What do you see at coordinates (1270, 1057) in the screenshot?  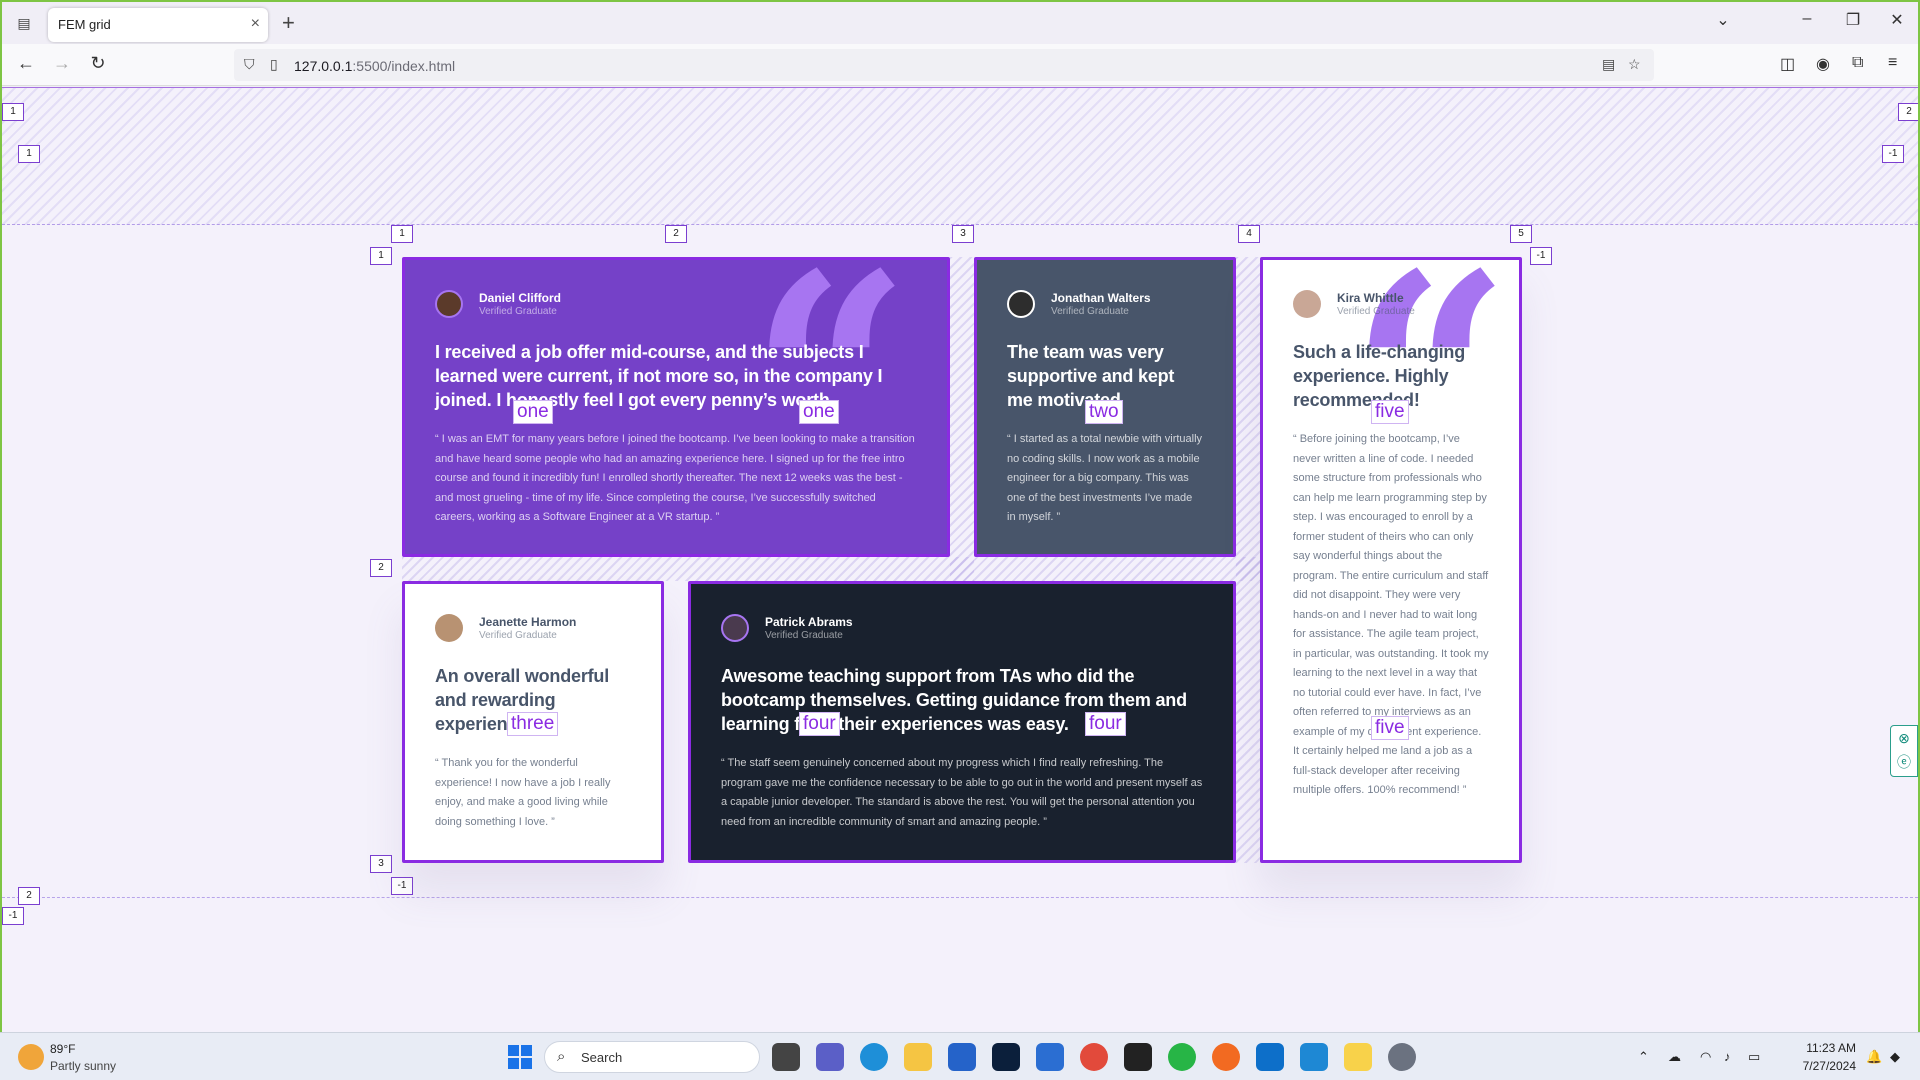 I see `outlook-icon` at bounding box center [1270, 1057].